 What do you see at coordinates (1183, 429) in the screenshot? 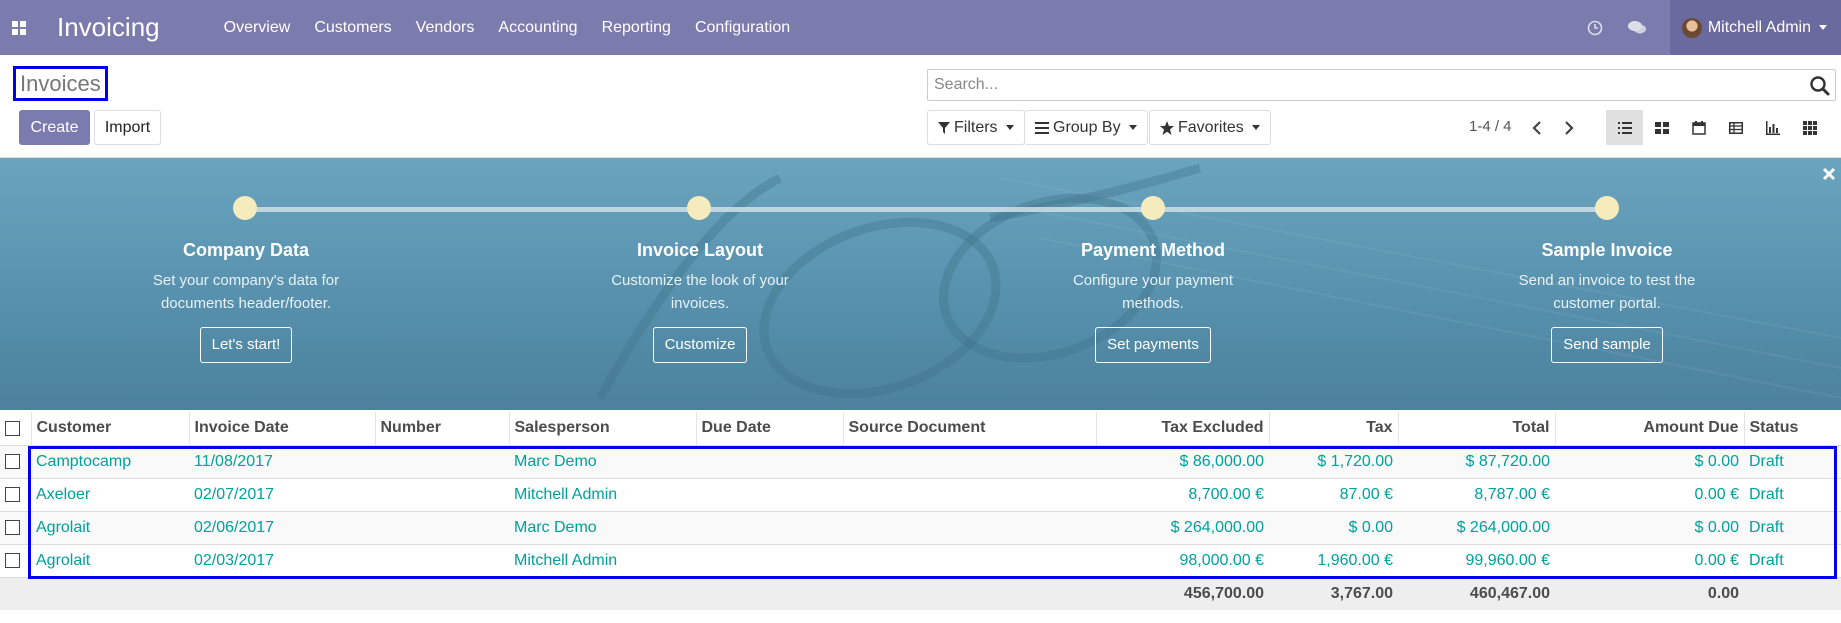
I see `column-header-tax-excluded: Tax Excluded` at bounding box center [1183, 429].